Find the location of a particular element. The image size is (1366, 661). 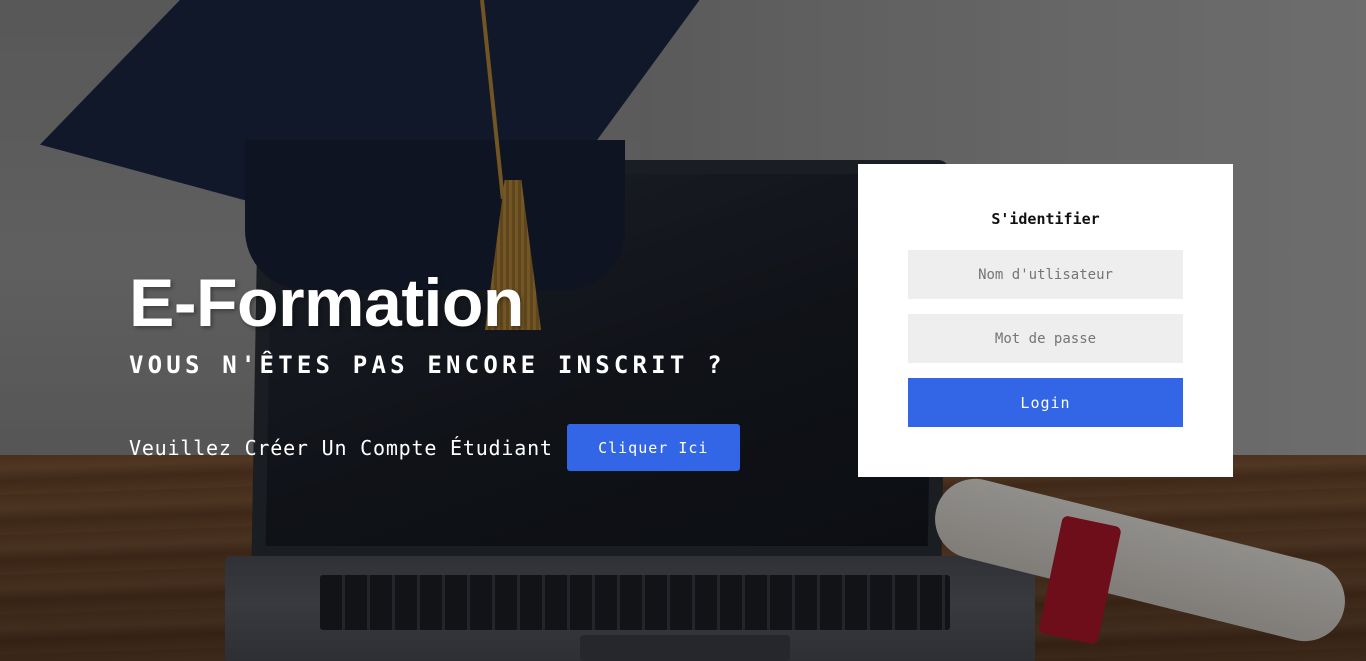

signup-button: Cliquer Ici is located at coordinates (653, 447).